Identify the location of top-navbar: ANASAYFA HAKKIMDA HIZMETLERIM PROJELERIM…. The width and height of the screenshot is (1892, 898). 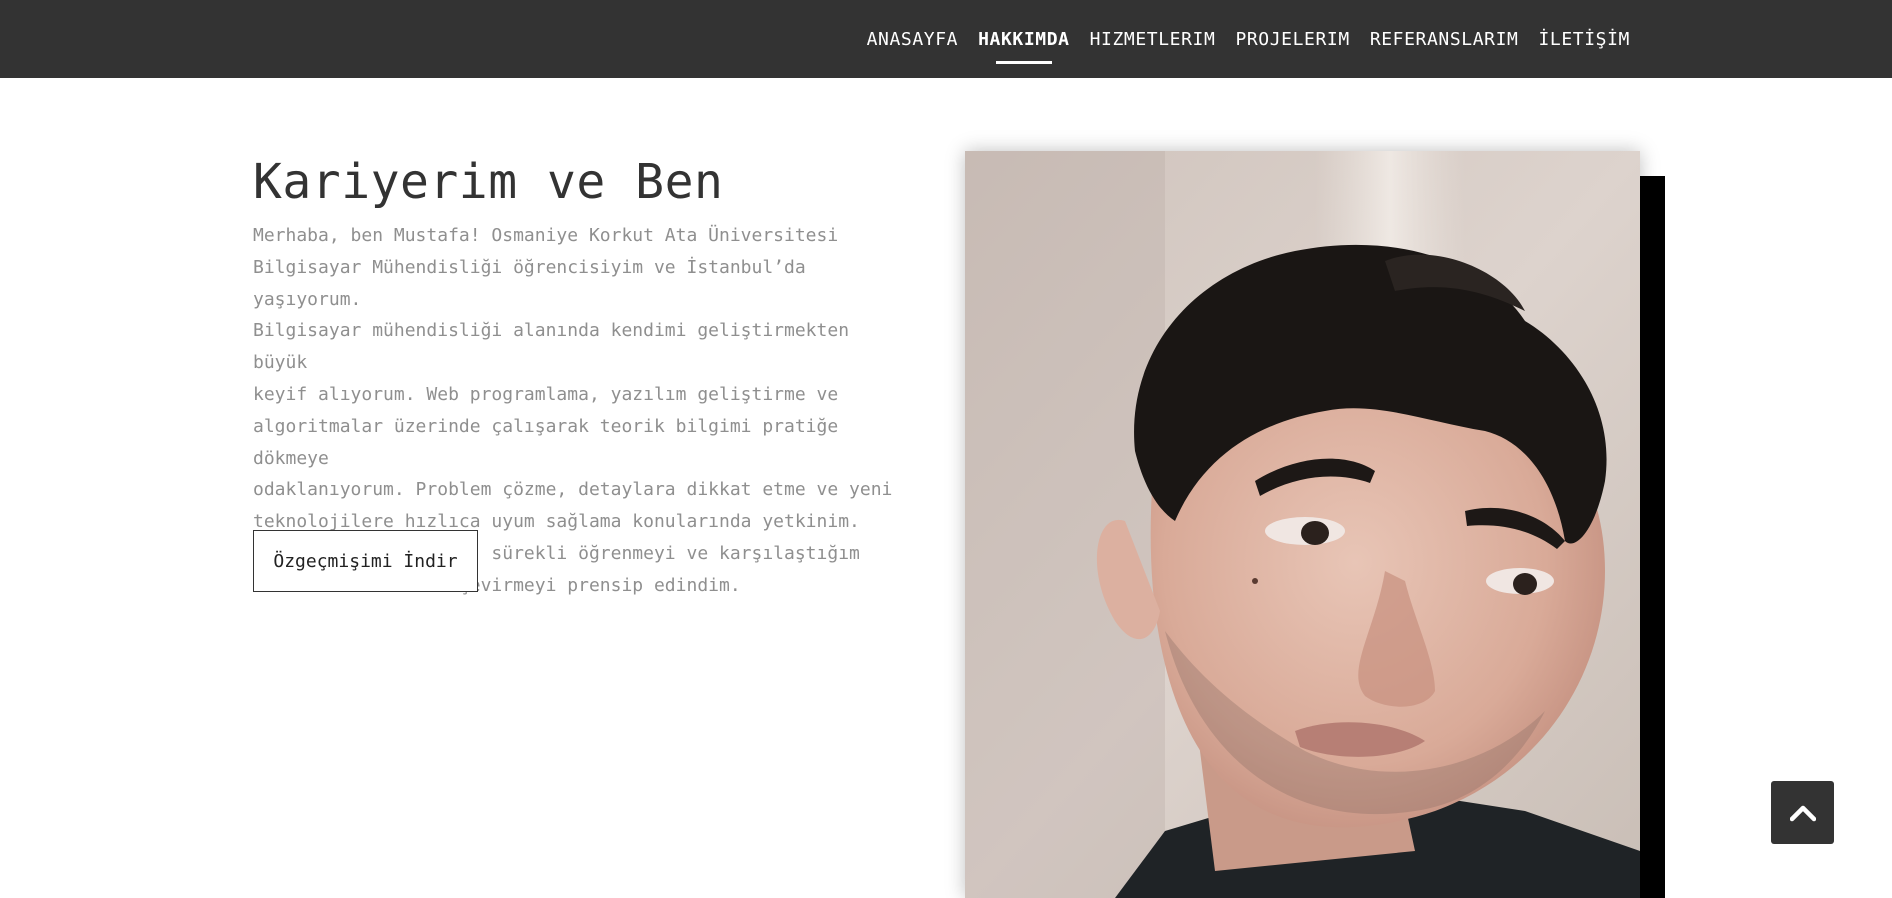
(946, 39).